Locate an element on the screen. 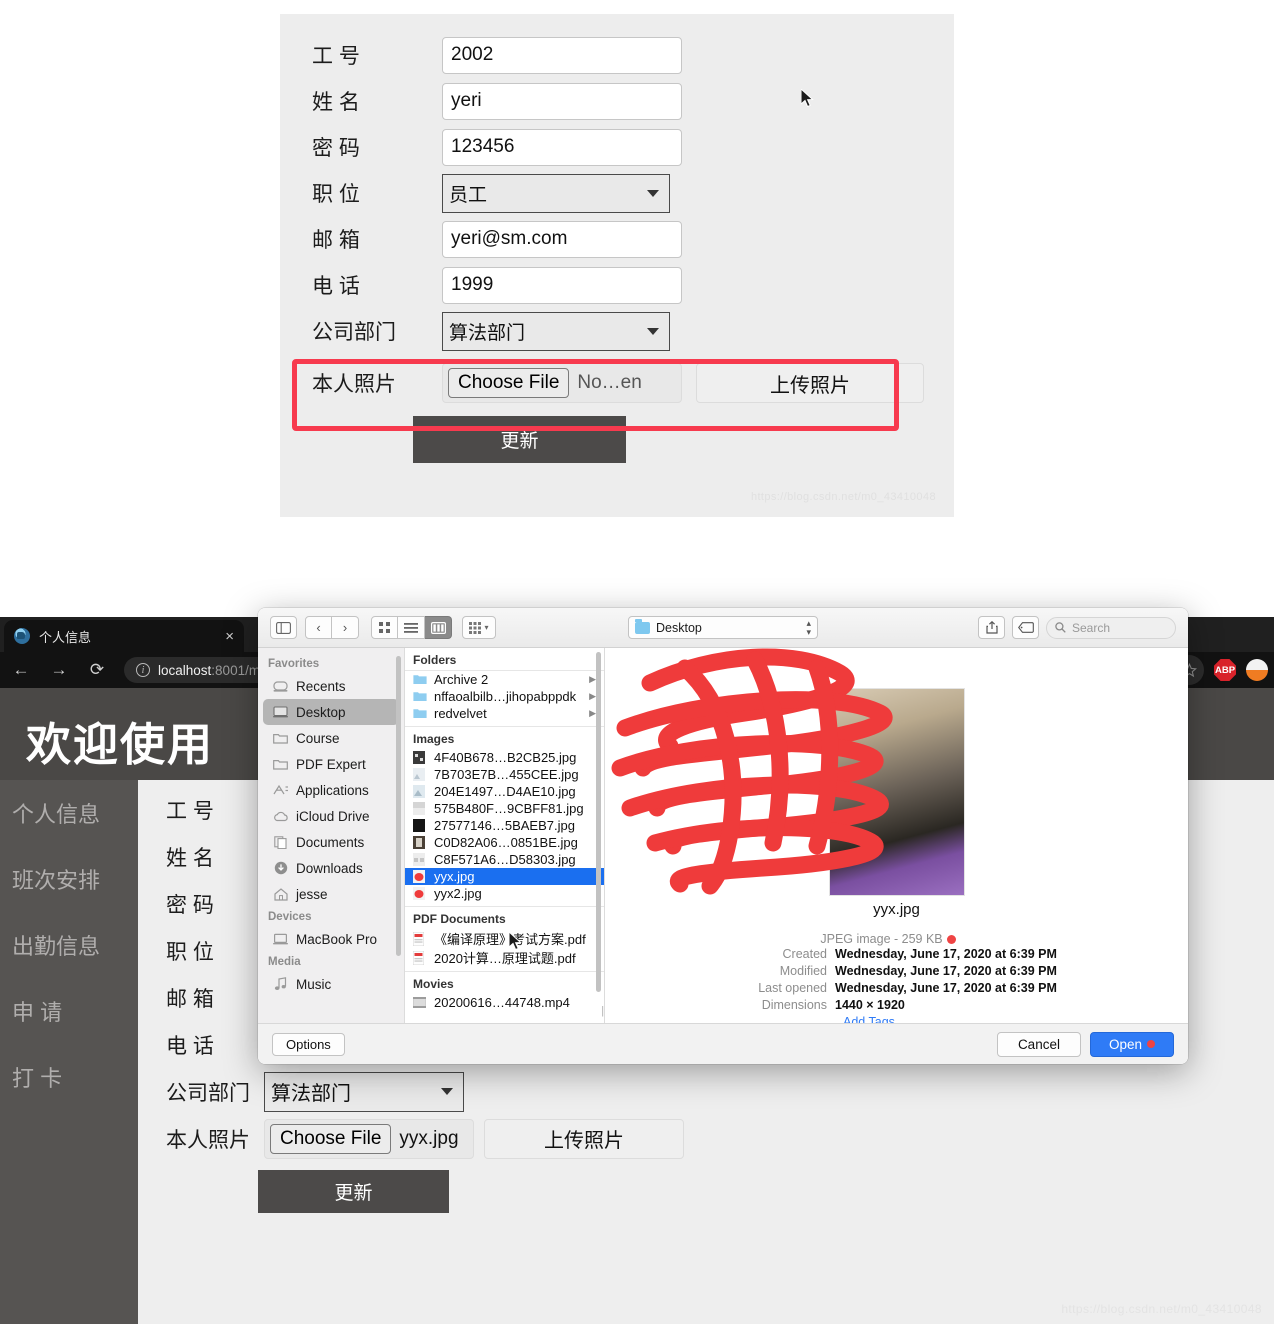 This screenshot has height=1324, width=1274. list-item: 4F40B678…B2CB25.jpg is located at coordinates (504, 757).